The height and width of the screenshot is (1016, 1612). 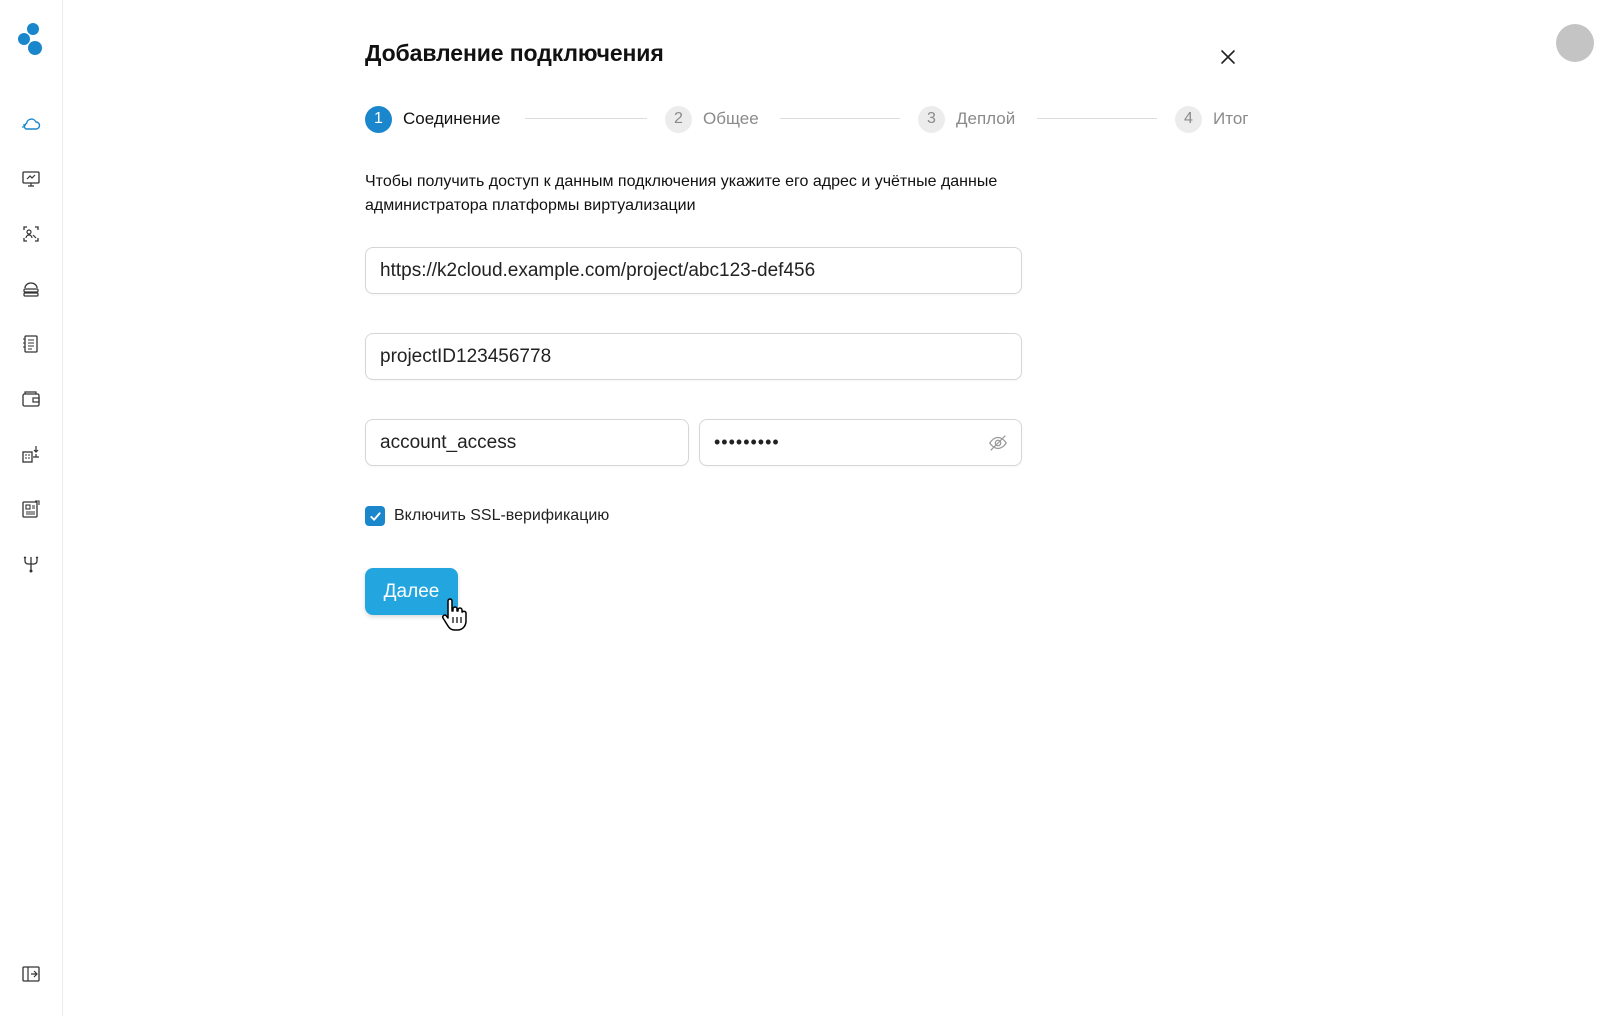 What do you see at coordinates (1188, 119) in the screenshot?
I see `step-number: 4` at bounding box center [1188, 119].